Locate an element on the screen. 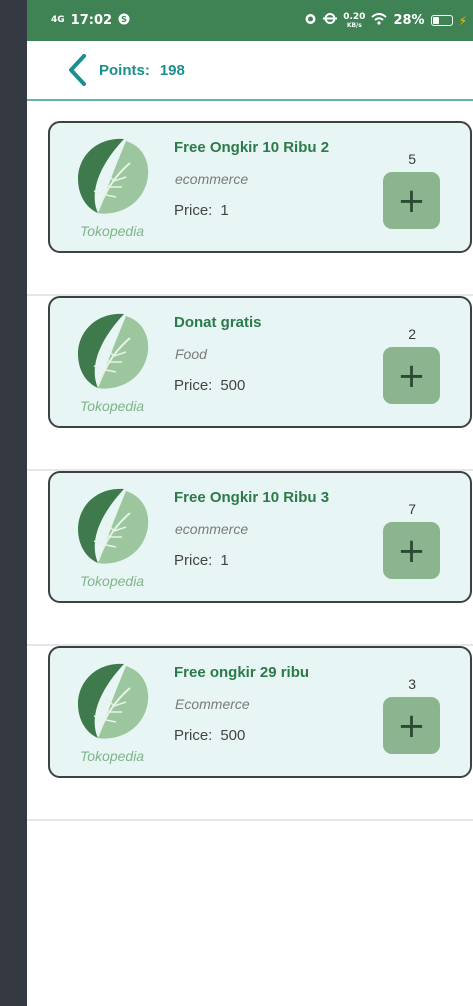 Image resolution: width=473 pixels, height=1006 pixels. reward-title: Free Ongkir 10 Ribu 2 is located at coordinates (252, 147).